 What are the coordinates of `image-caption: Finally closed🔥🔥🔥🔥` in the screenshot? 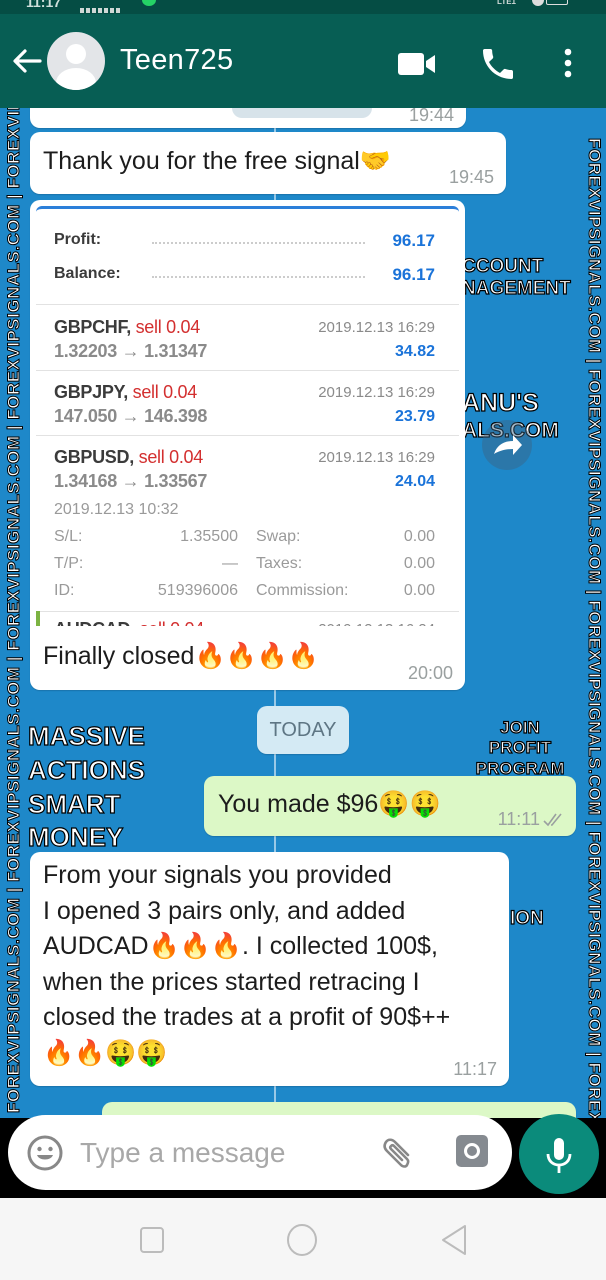 It's located at (181, 656).